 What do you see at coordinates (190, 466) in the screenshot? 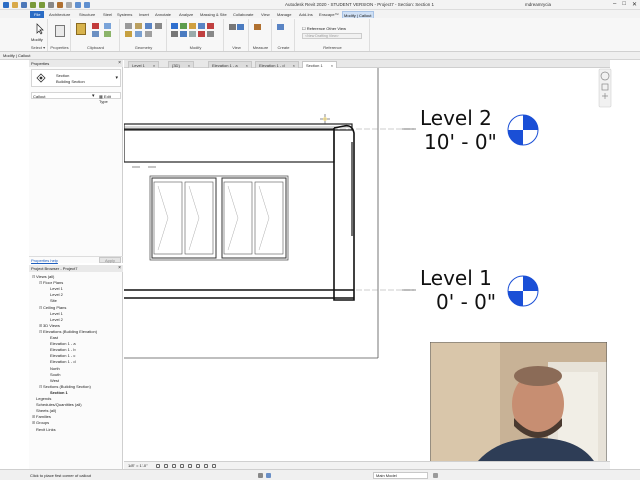
I see `crop-view-icon` at bounding box center [190, 466].